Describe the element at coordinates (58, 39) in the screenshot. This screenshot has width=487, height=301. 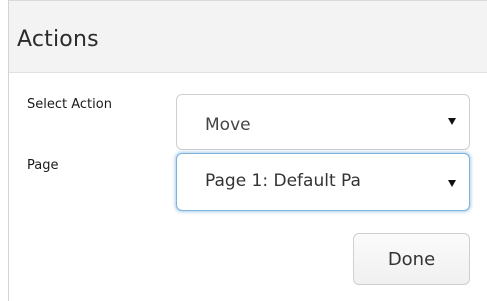
I see `panel-title: Actions` at that location.